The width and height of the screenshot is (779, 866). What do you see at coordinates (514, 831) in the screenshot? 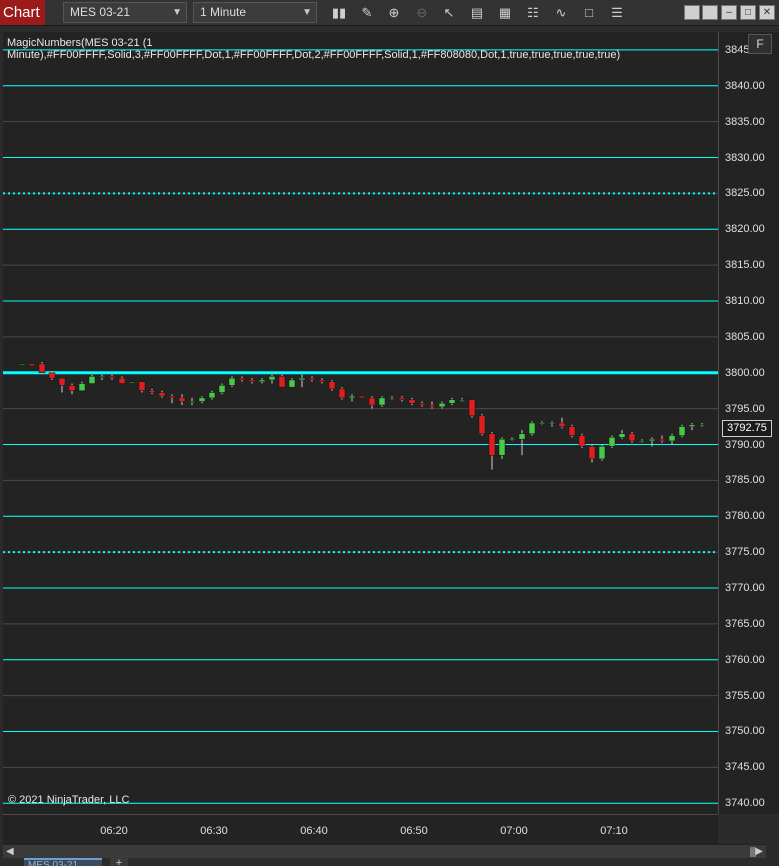
I see `time-tick-label: 07:00` at bounding box center [514, 831].